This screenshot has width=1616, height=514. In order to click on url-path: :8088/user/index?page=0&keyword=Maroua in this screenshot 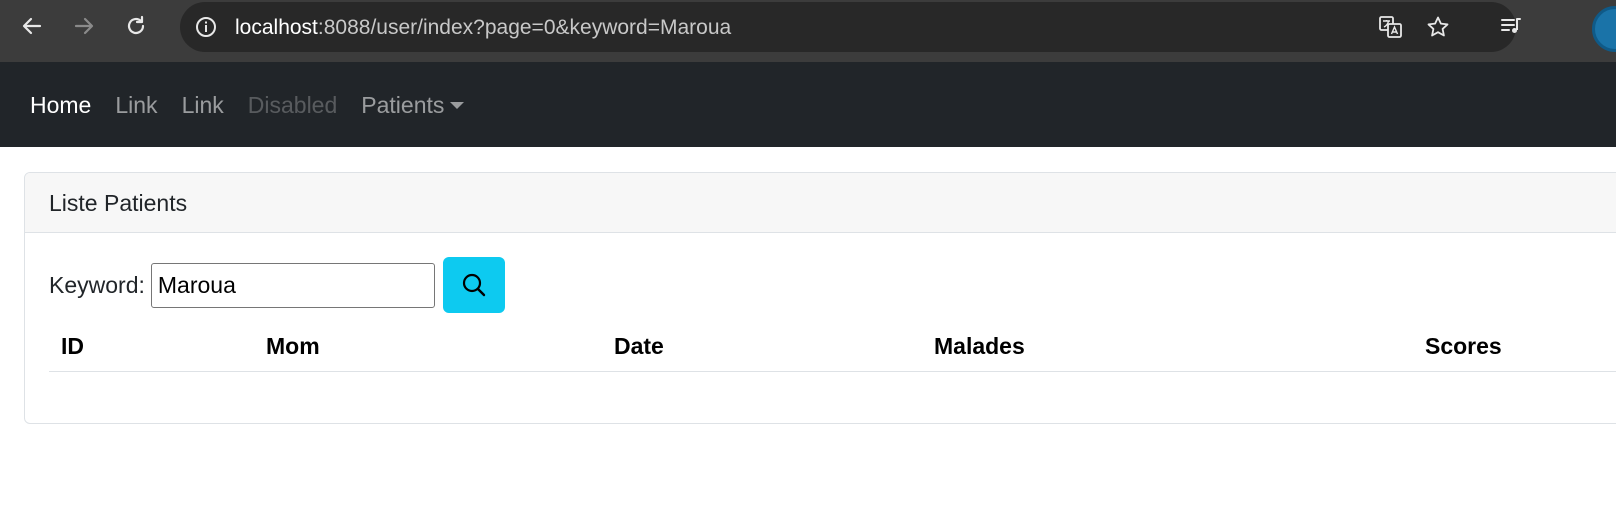, I will do `click(524, 27)`.